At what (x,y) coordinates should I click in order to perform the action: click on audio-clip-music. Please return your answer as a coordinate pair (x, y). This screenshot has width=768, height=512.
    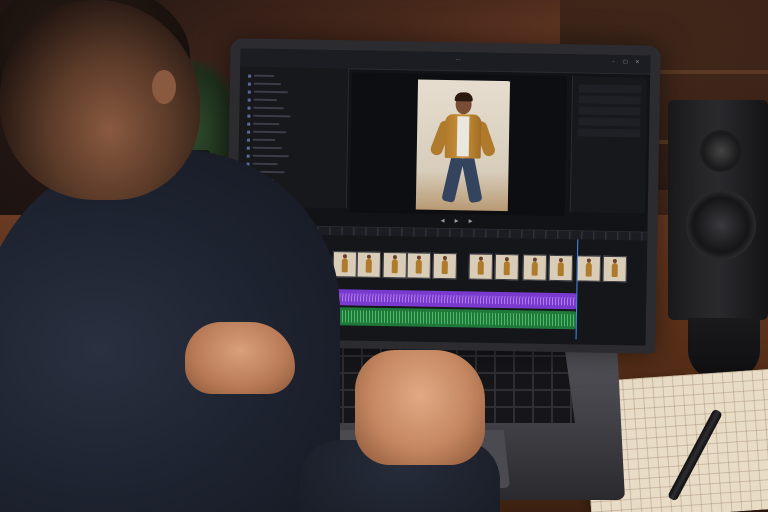
    Looking at the image, I should click on (450, 299).